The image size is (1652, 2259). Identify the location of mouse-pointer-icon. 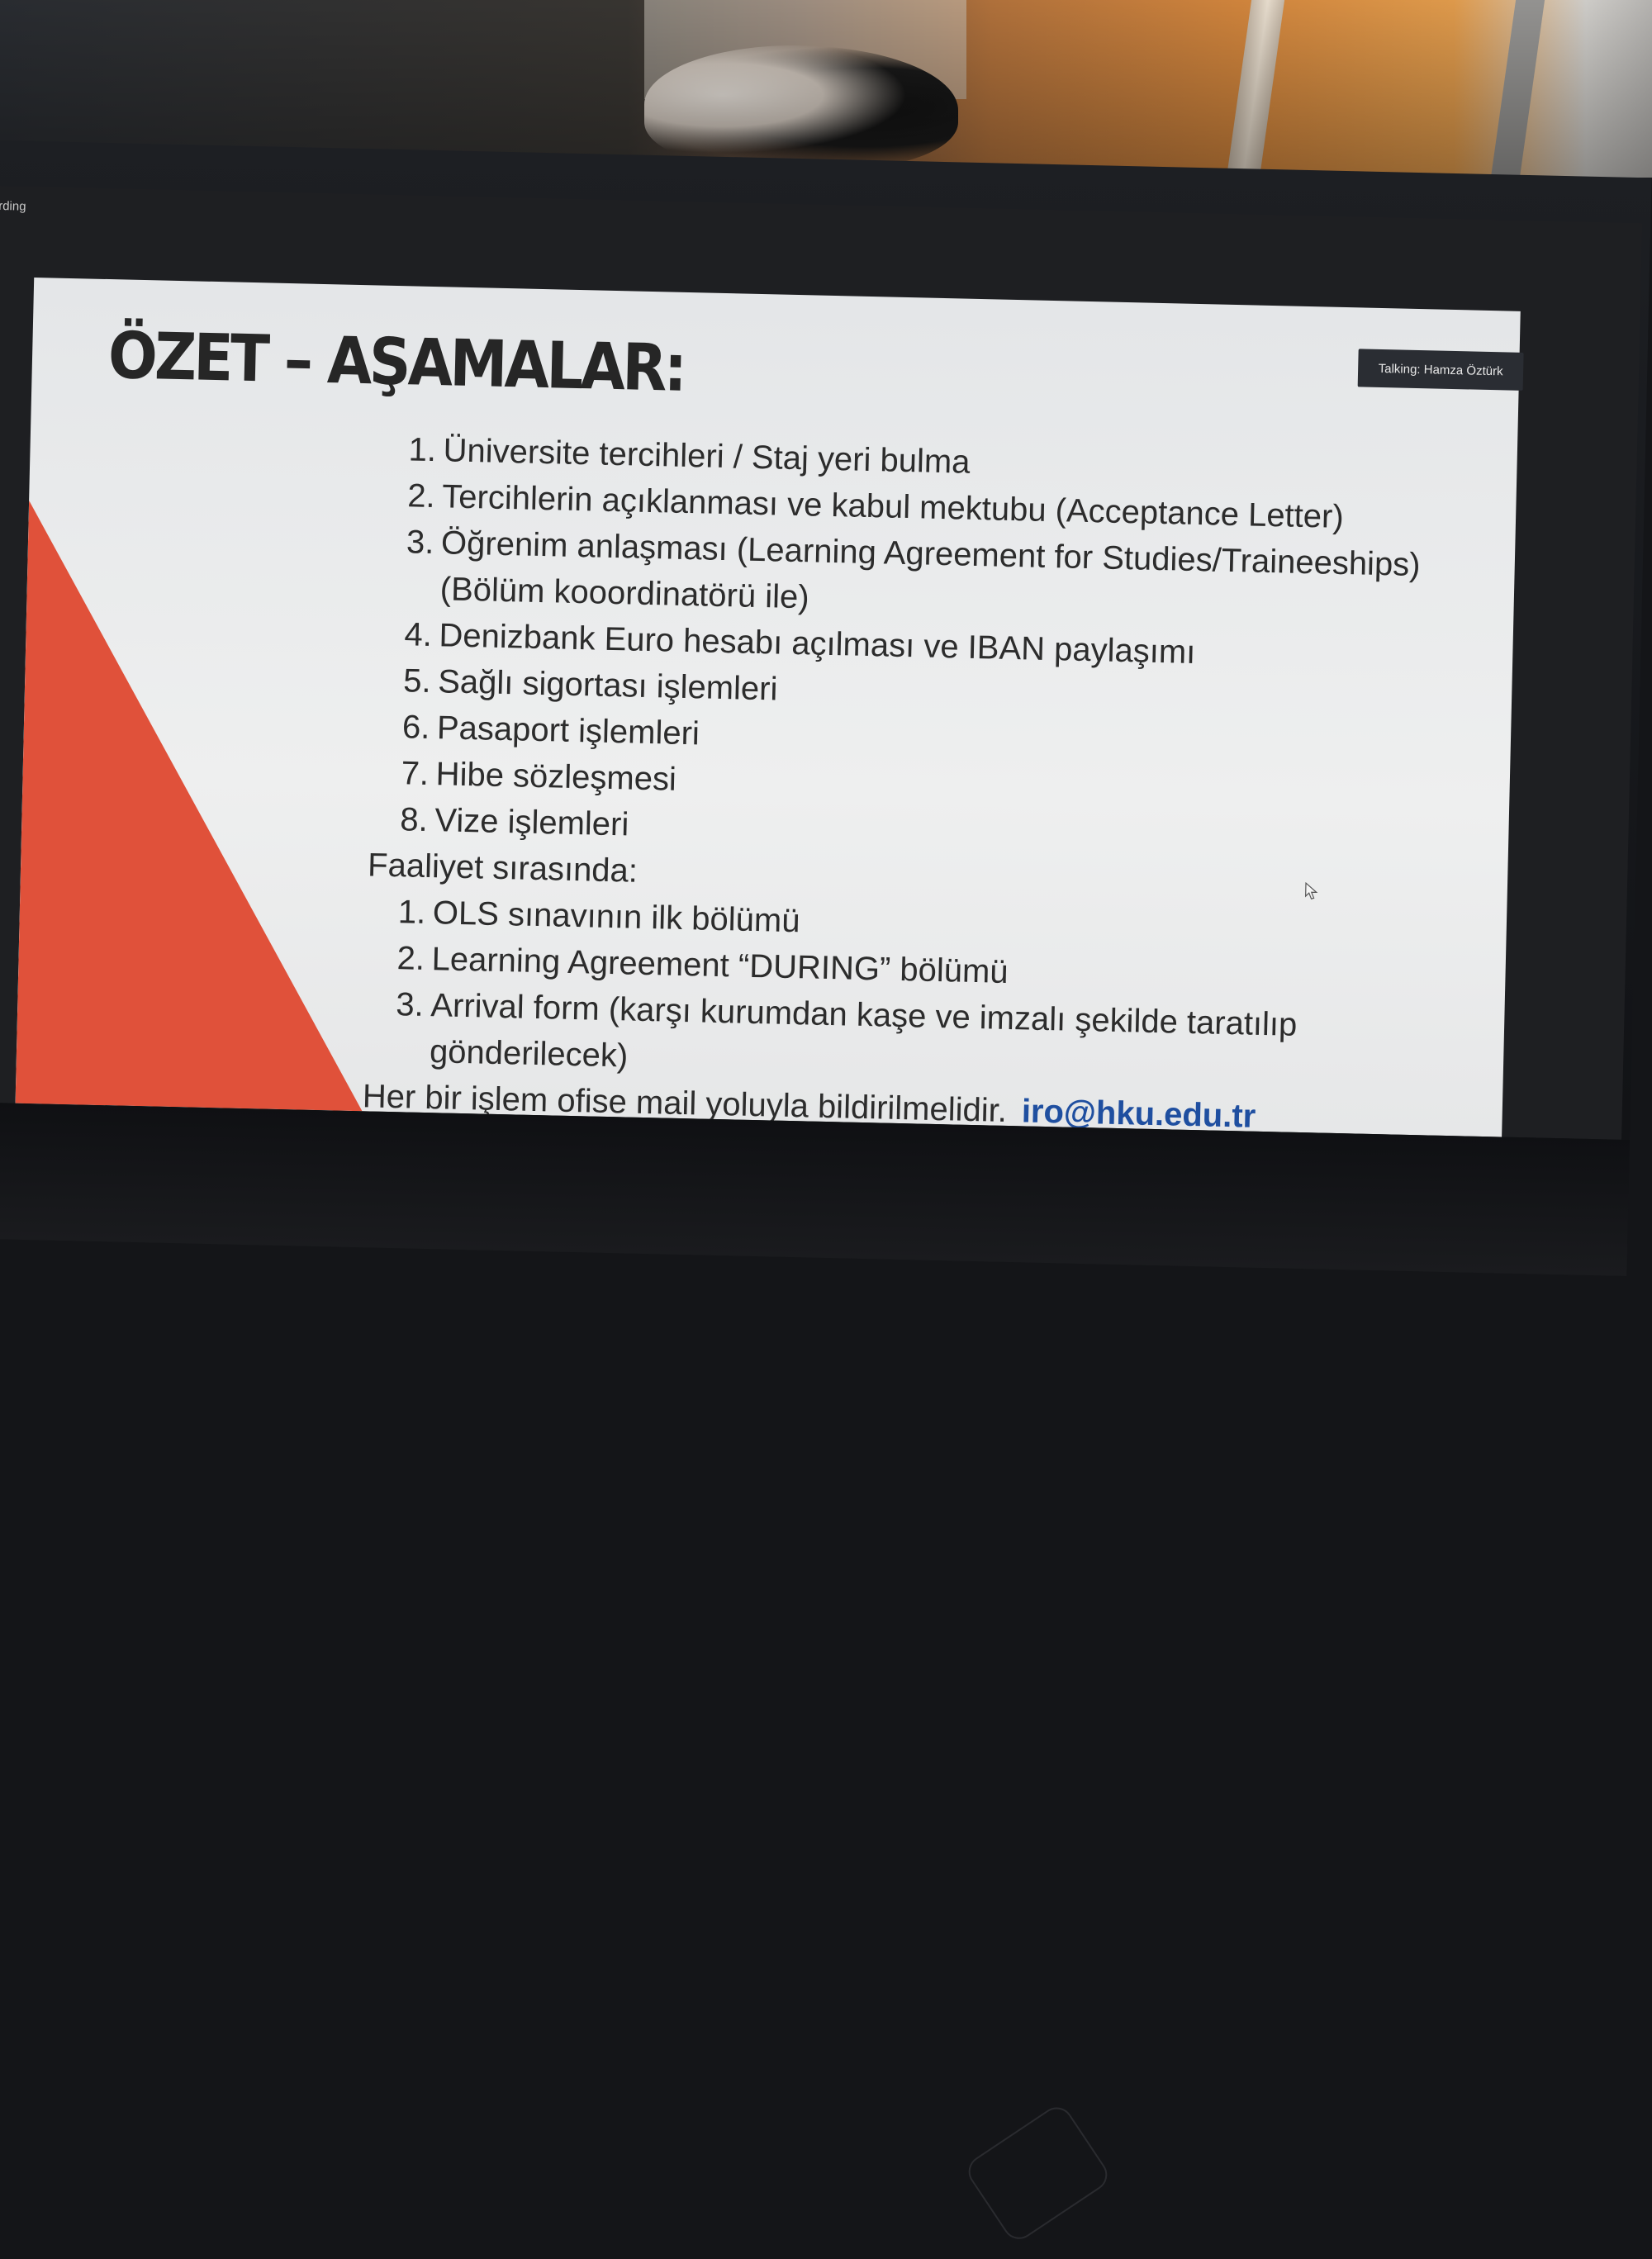
(1311, 890).